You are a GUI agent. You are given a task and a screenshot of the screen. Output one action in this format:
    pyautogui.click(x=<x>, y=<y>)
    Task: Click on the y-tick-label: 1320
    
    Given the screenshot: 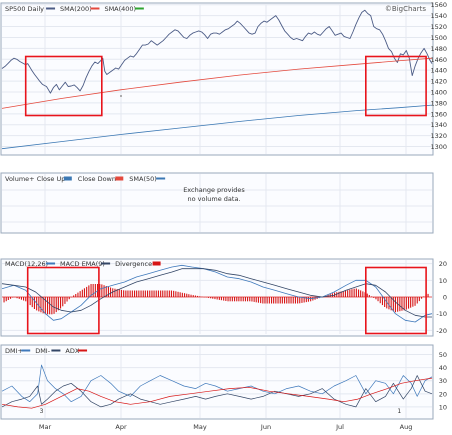 What is the action you would take?
    pyautogui.click(x=438, y=136)
    